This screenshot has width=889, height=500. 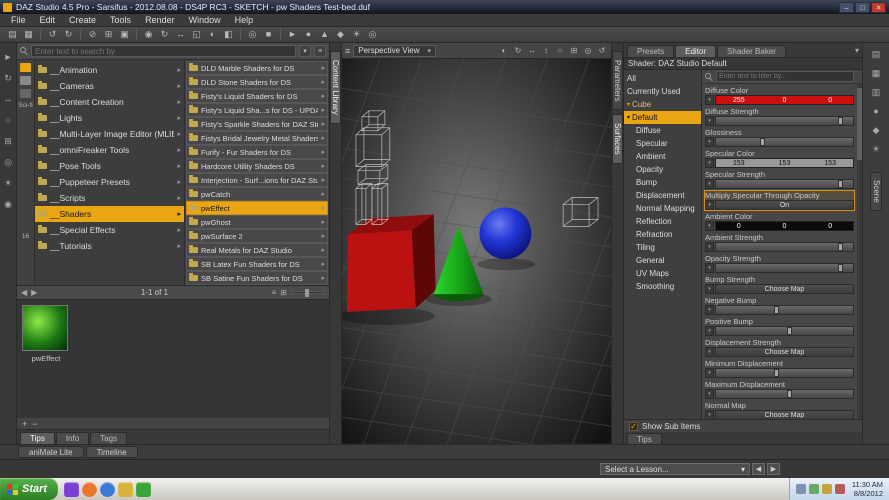 I want to click on choose-map-button: Choose Map, so click(x=784, y=414).